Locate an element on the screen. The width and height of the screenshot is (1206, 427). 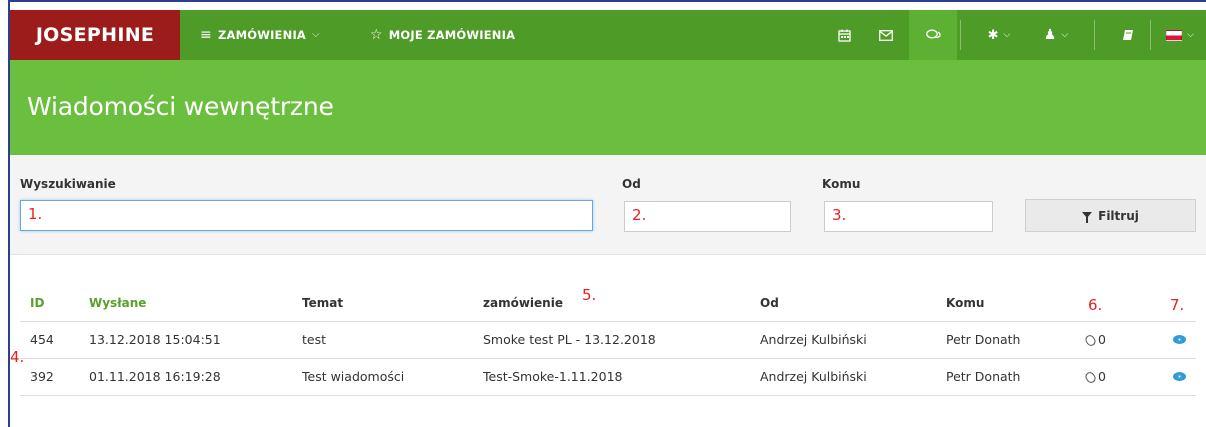
annotation-marker: 4. is located at coordinates (17, 357).